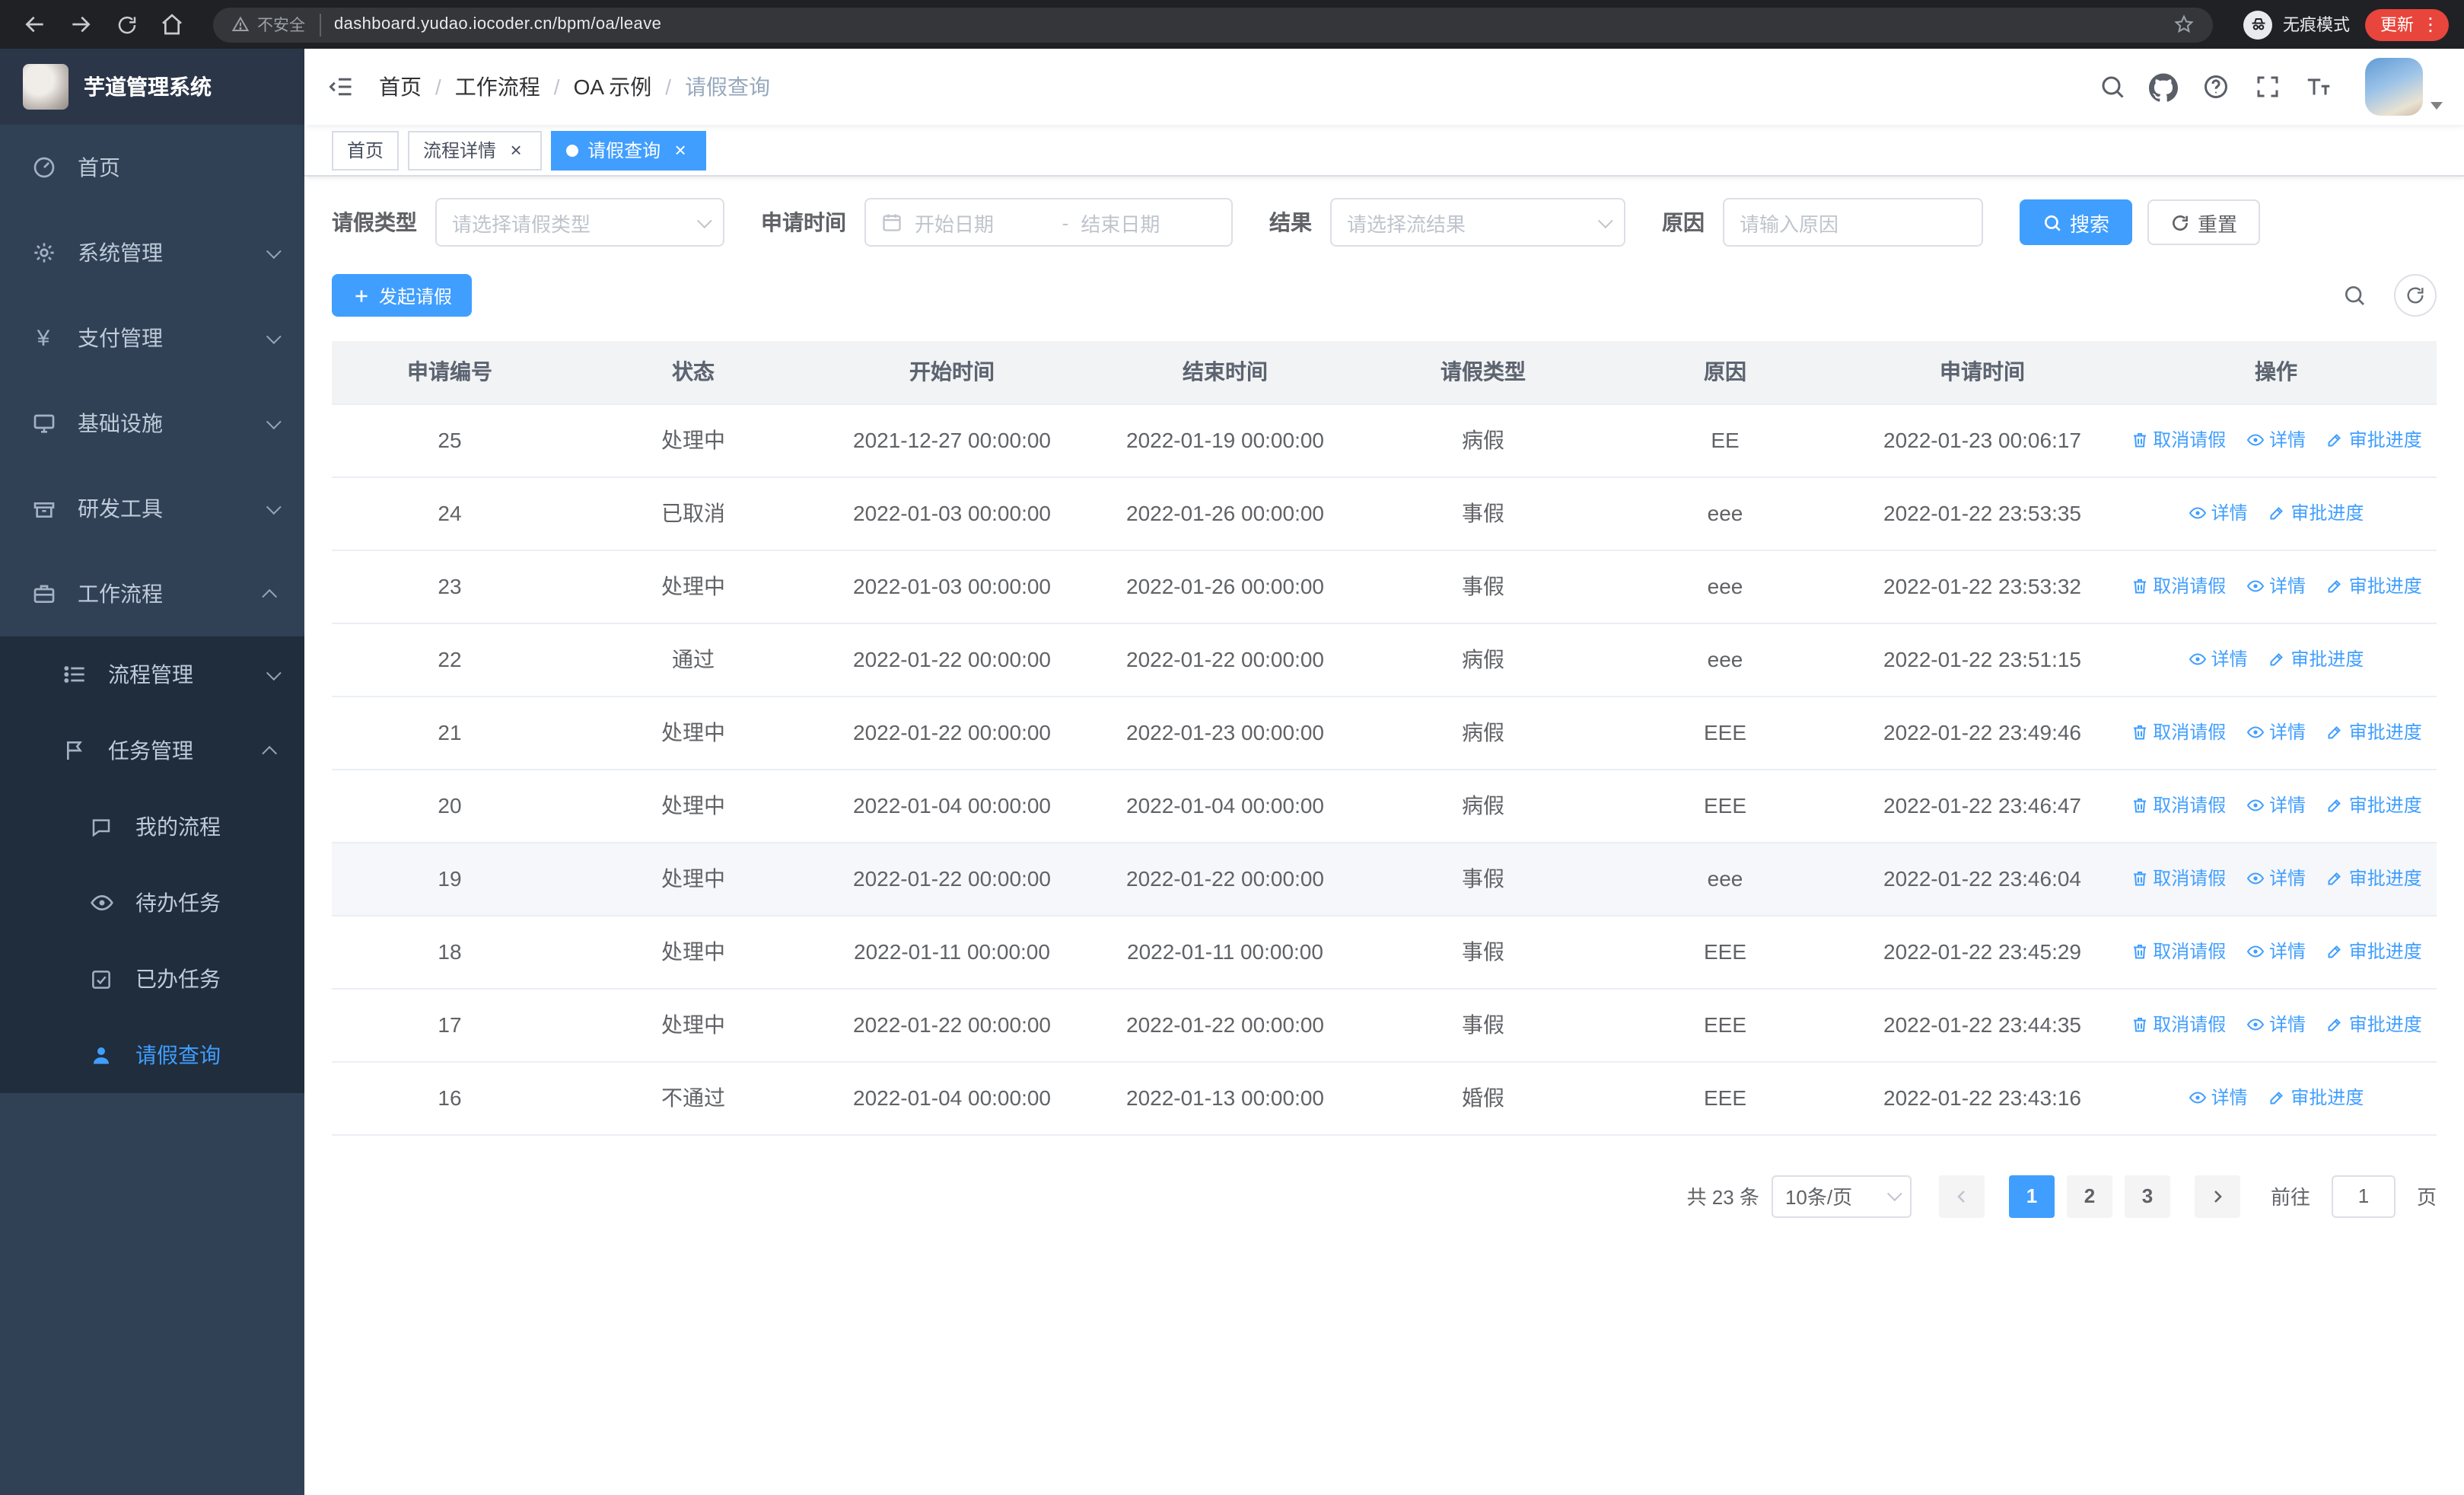  What do you see at coordinates (417, 87) in the screenshot?
I see `breadcrumb-home: 首页` at bounding box center [417, 87].